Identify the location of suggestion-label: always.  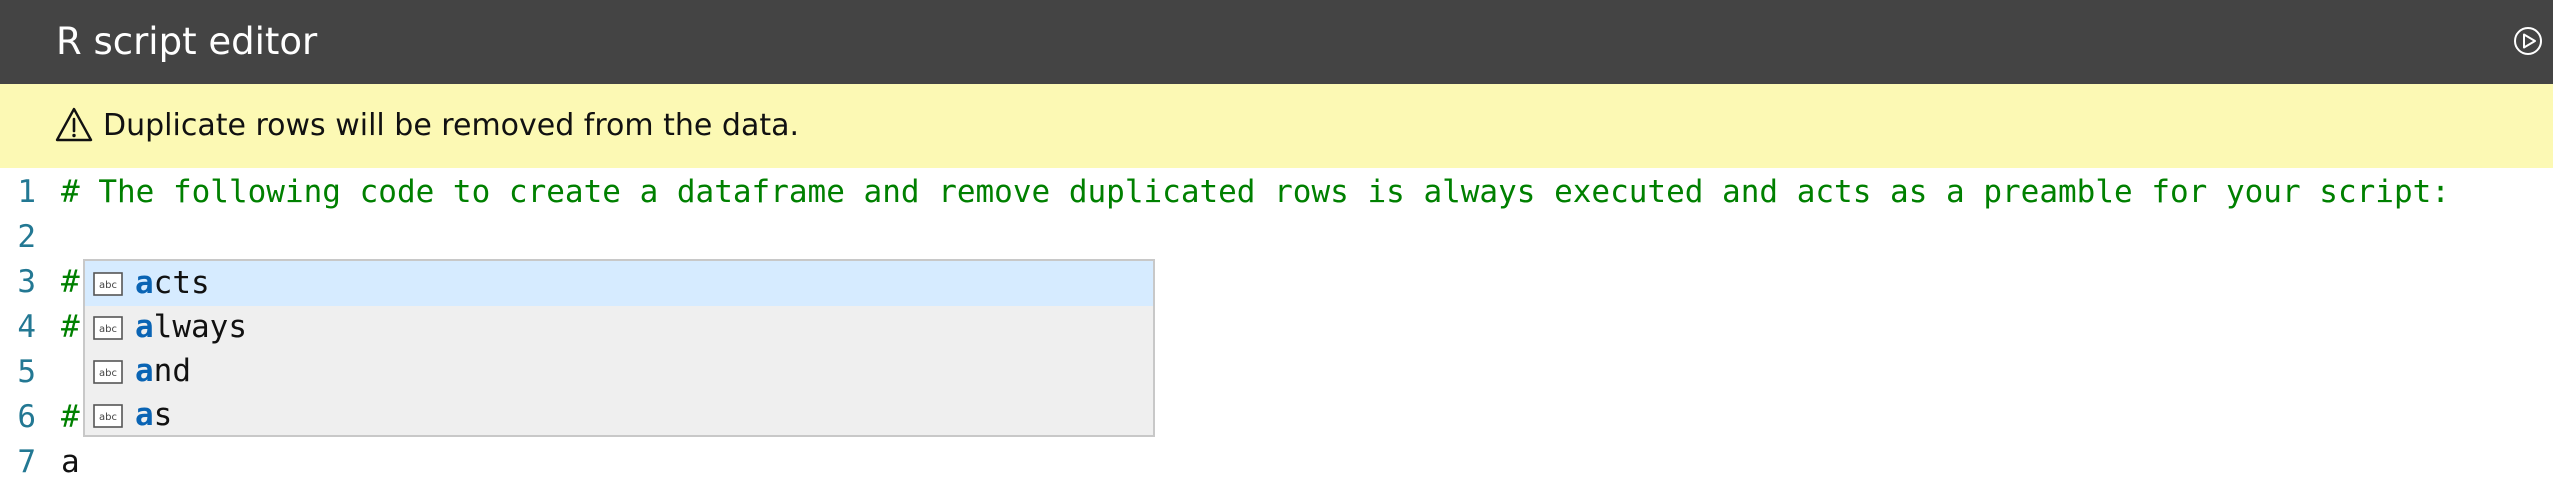
(191, 327).